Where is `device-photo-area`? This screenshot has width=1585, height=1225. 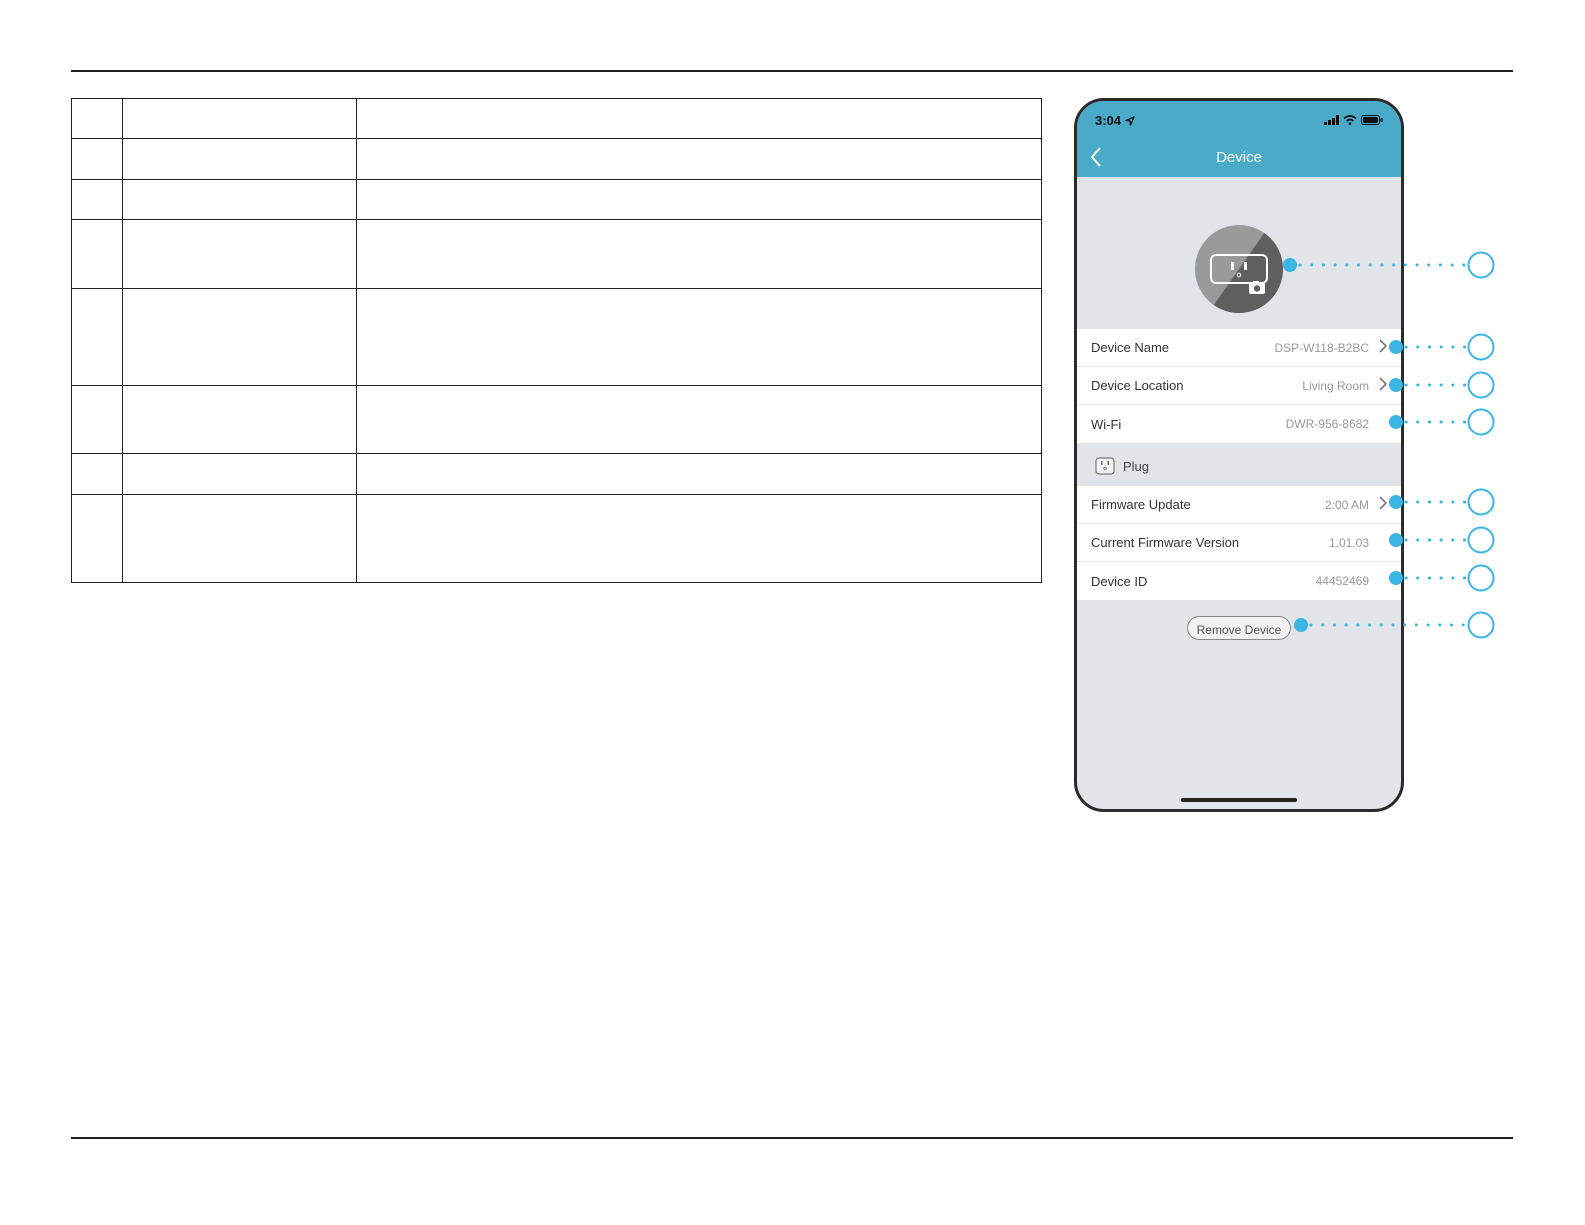 device-photo-area is located at coordinates (1239, 253).